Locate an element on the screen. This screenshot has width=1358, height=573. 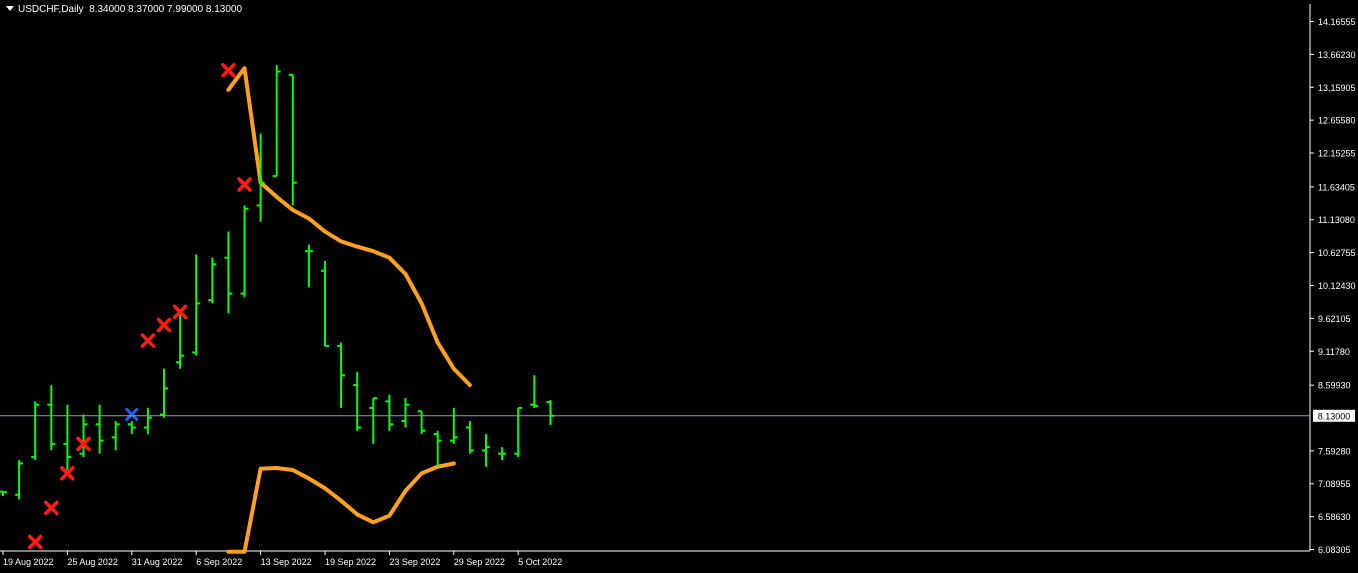
y-tick-label: 13.66230 is located at coordinates (1337, 55).